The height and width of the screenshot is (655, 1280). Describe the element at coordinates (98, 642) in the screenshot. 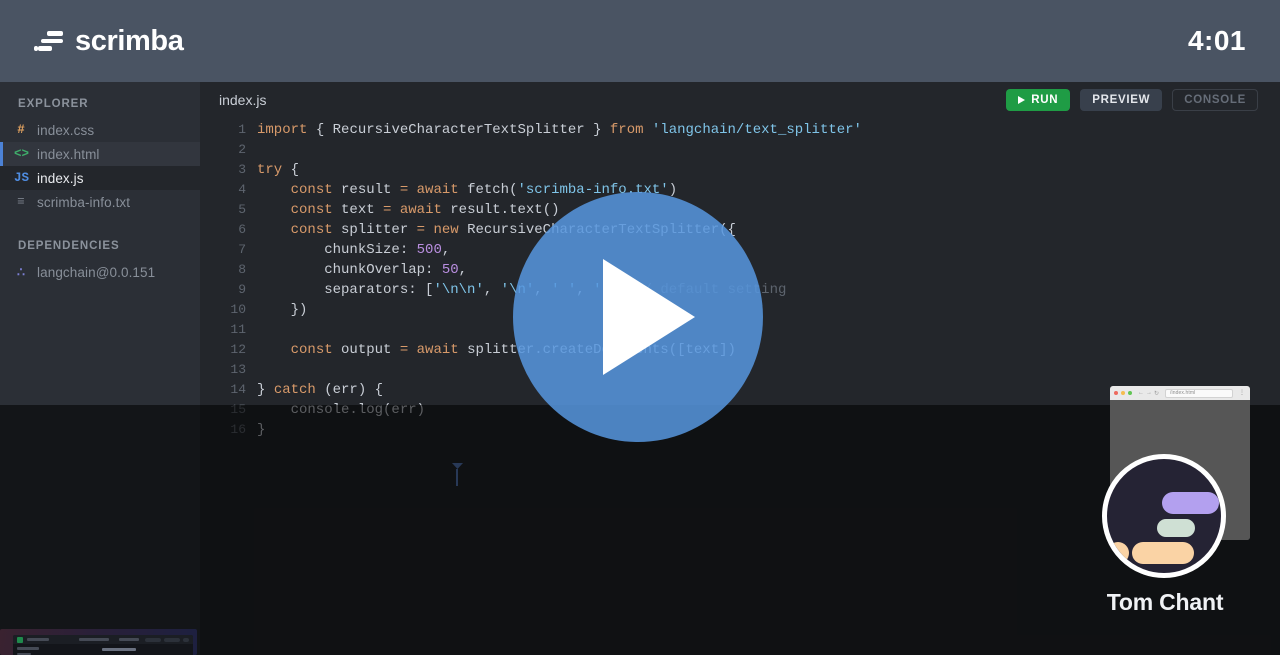

I see `next-scrim-thumbnail` at that location.